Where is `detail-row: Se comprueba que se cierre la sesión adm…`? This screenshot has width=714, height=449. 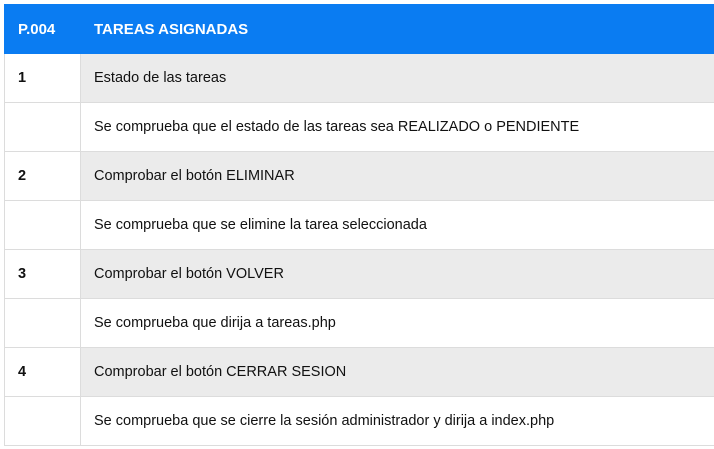 detail-row: Se comprueba que se cierre la sesión adm… is located at coordinates (359, 421).